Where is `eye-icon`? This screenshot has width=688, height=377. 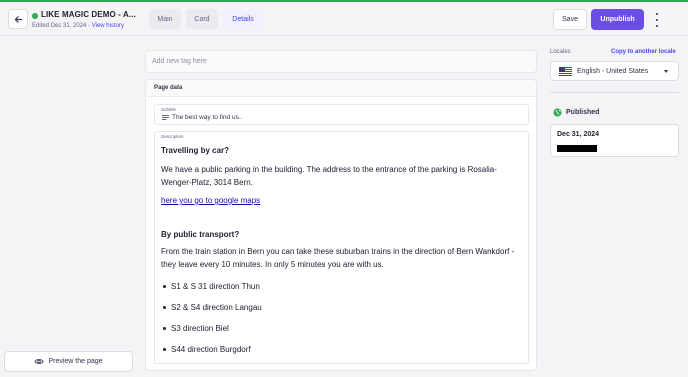
eye-icon is located at coordinates (39, 361).